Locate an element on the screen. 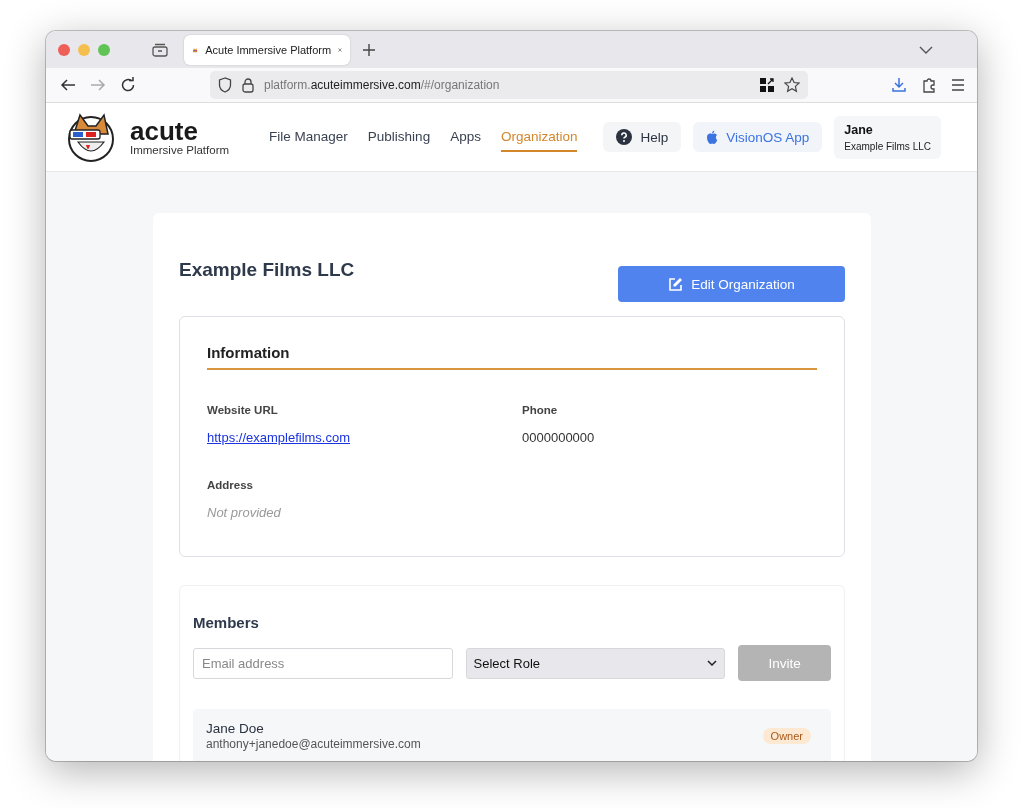  website-link: https://examplefilms.com is located at coordinates (364, 437).